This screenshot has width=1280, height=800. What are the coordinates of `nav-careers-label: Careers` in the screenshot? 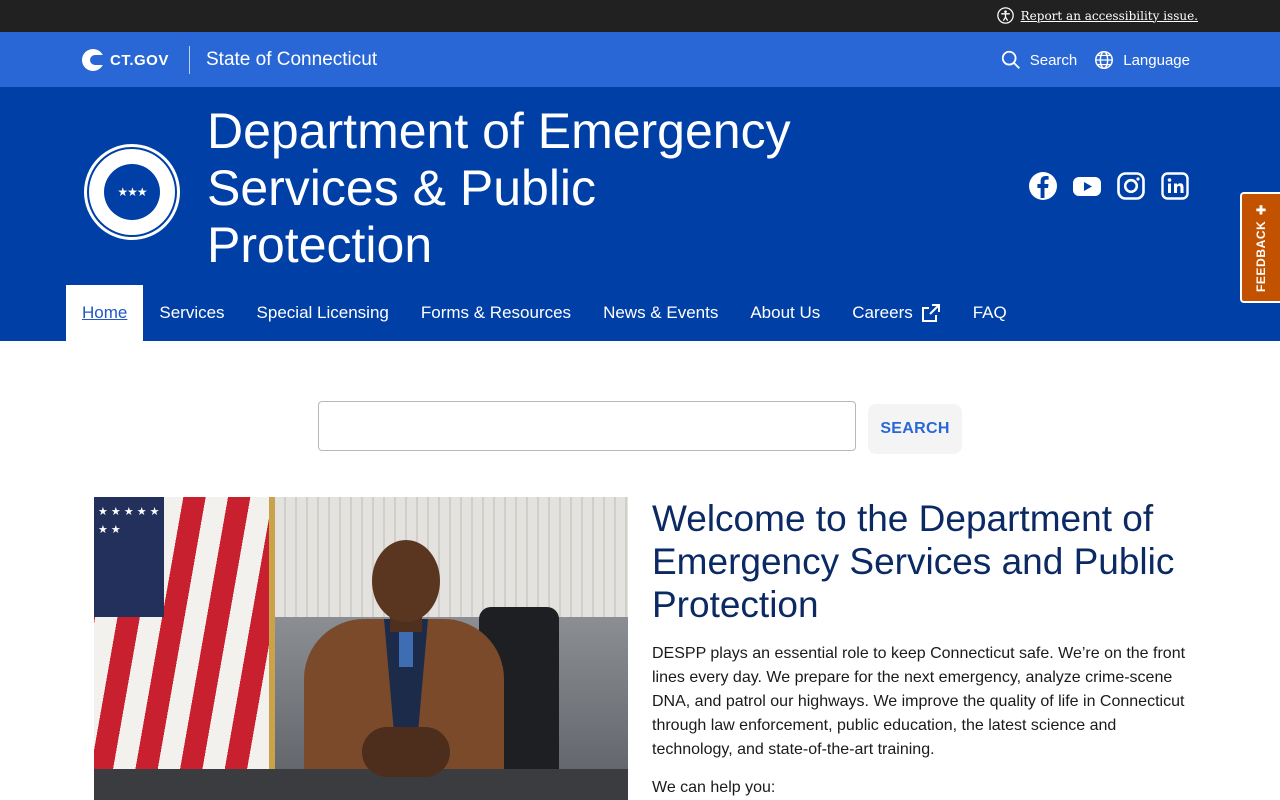 It's located at (882, 312).